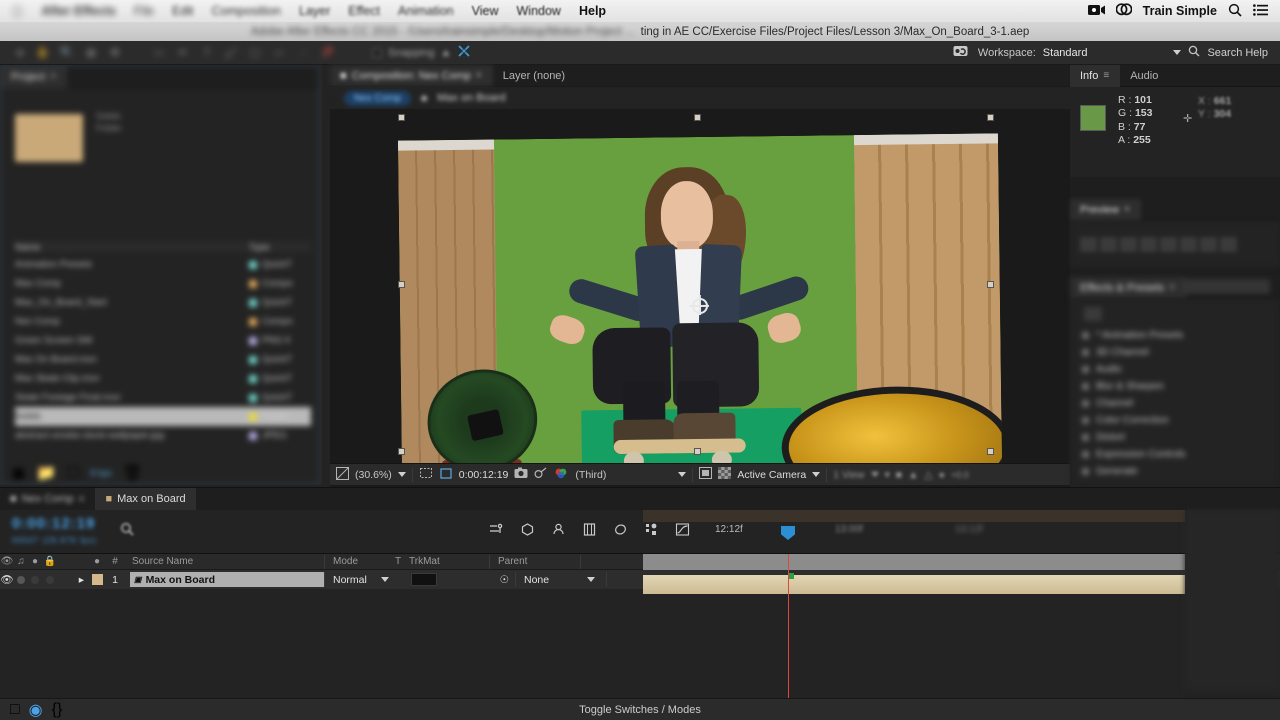 The image size is (1280, 720). I want to click on anchor-point-icon, so click(700, 306).